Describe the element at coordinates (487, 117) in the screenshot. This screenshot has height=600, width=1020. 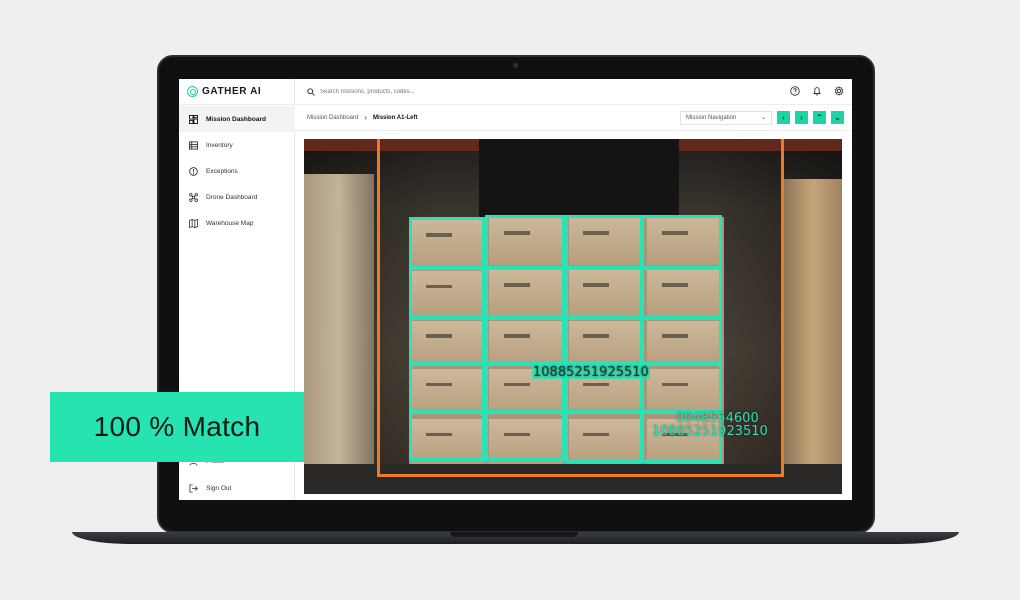
I see `breadcrumb: Mission Dashboard › Mission A1-Left` at that location.